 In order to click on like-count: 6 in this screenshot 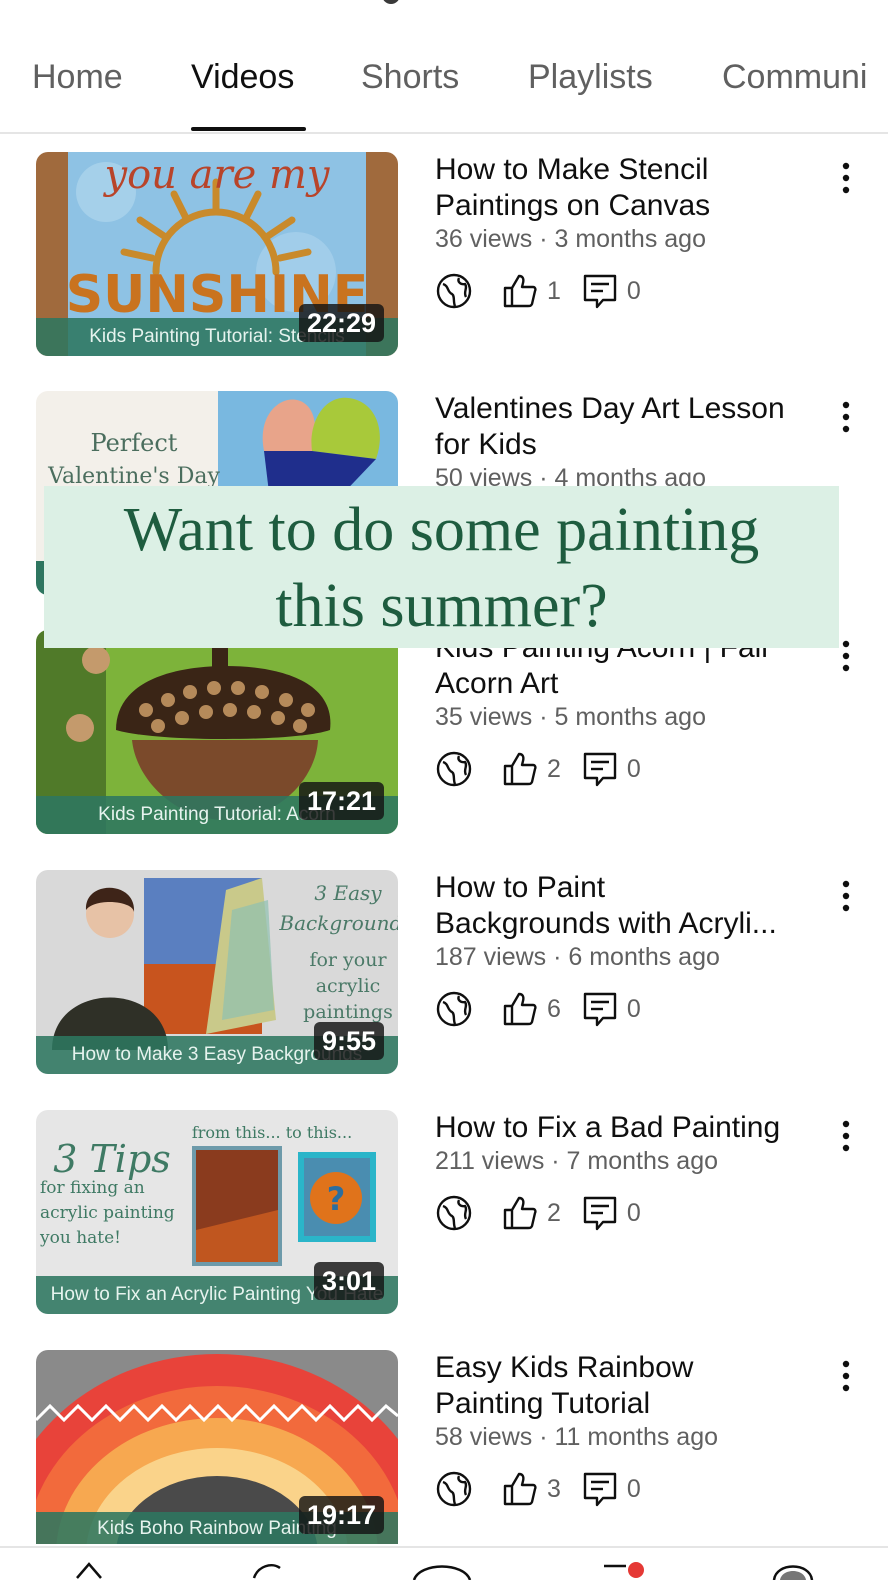, I will do `click(554, 1008)`.